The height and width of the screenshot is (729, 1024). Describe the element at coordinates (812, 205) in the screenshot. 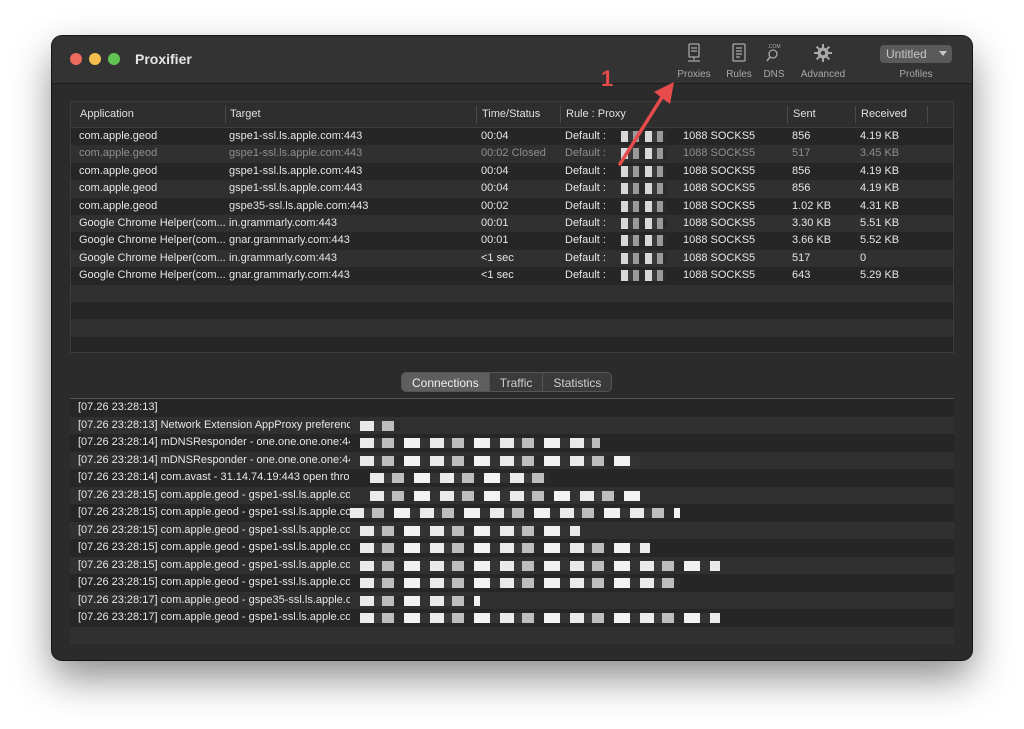

I see `cell-sent: 1.02 KB` at that location.